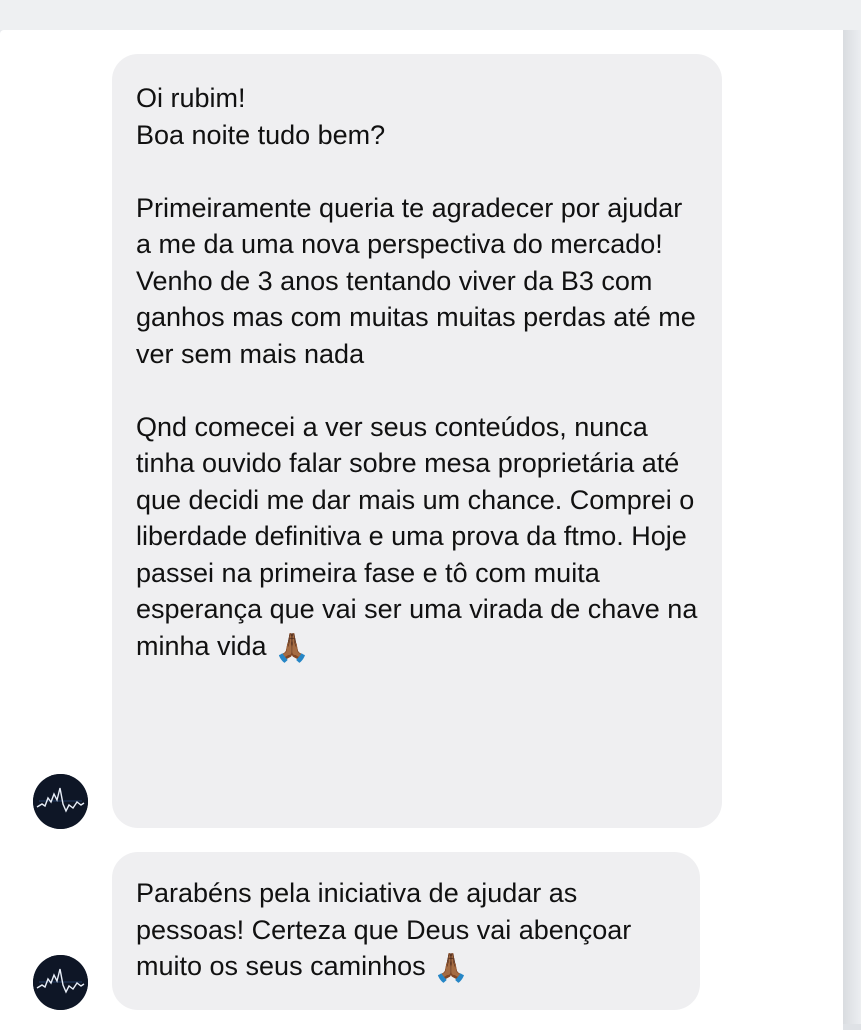 This screenshot has height=1030, width=861. I want to click on top-edge, so click(430, 15).